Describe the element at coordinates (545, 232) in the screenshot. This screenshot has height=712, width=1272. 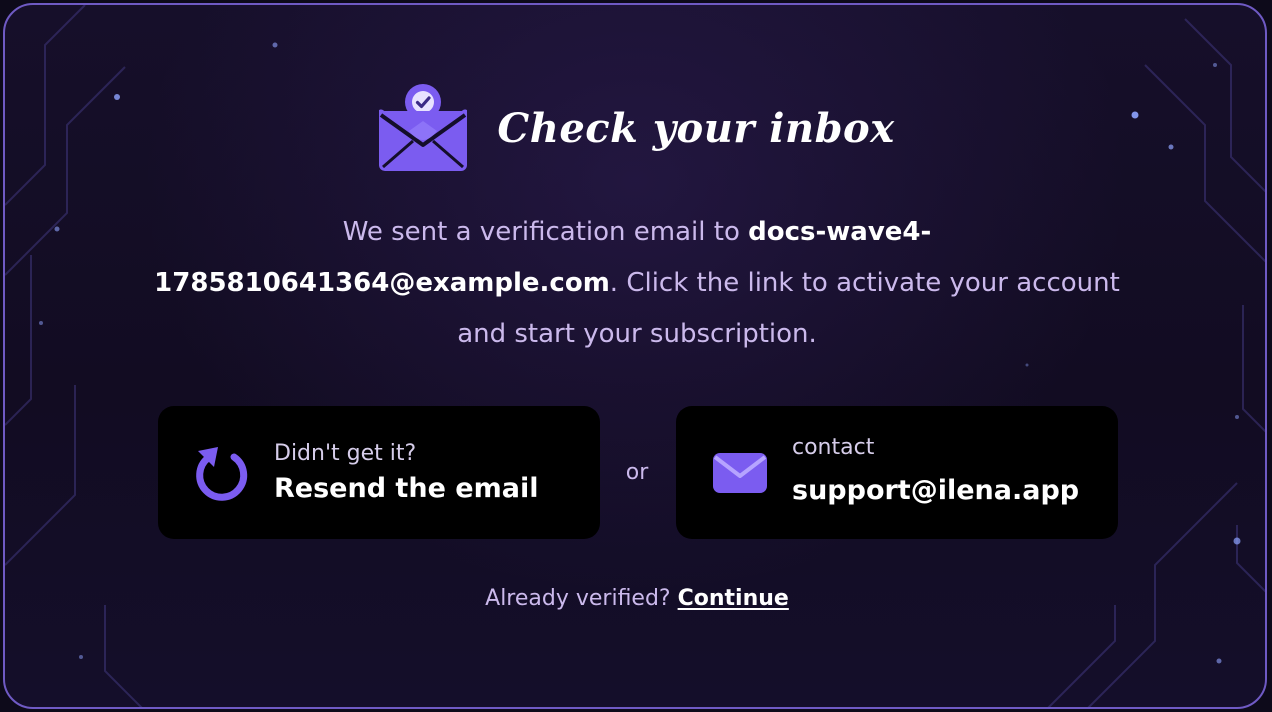
I see `message-prefix: We sent a verification email to` at that location.